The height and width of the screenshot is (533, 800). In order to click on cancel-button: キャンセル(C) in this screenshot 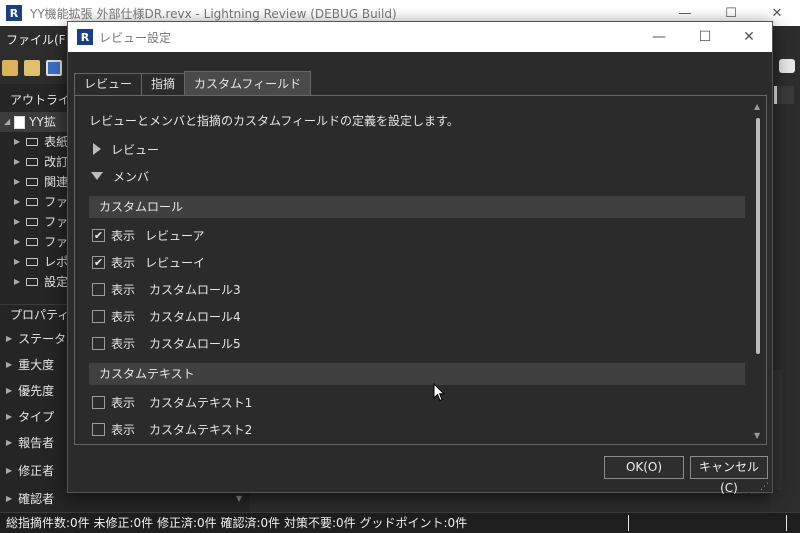, I will do `click(729, 475)`.